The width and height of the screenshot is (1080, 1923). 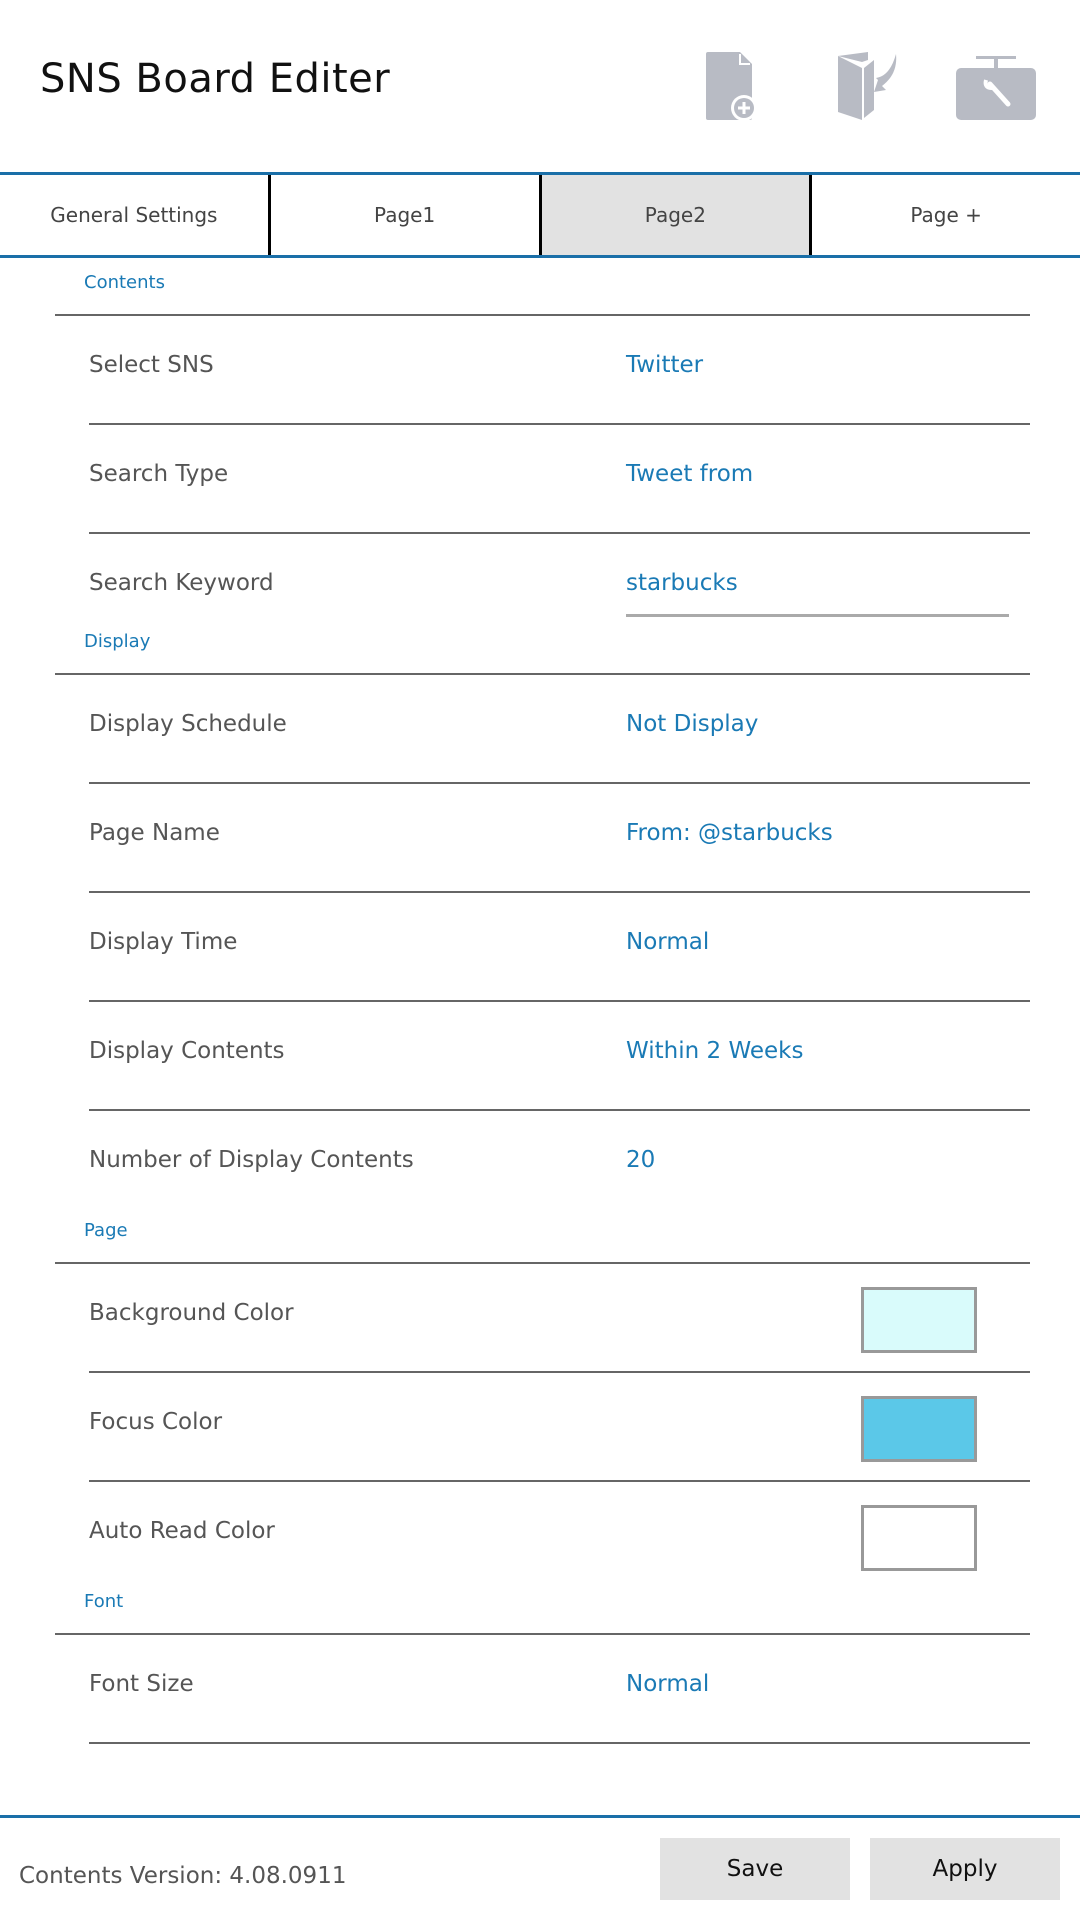 I want to click on setting-label: Search Type, so click(x=159, y=474).